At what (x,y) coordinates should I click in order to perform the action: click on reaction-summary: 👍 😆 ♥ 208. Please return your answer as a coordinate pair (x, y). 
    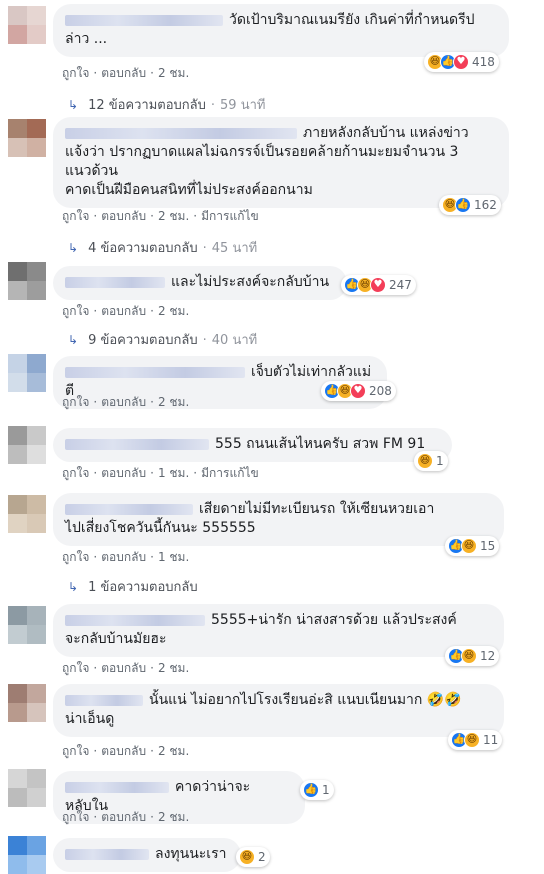
    Looking at the image, I should click on (358, 391).